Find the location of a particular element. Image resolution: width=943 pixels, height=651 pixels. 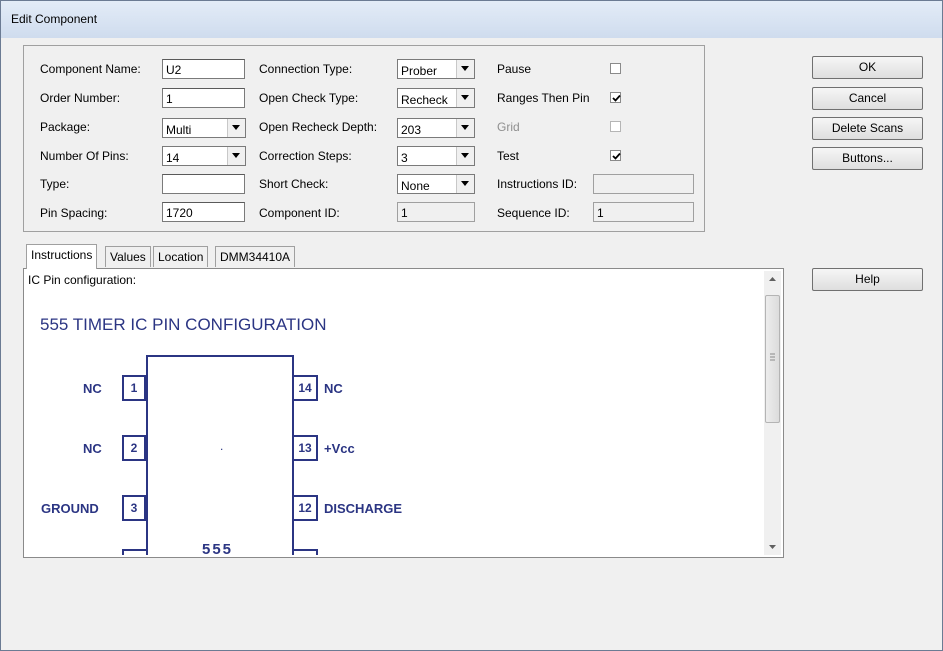

ranges-then-pin-checkbox is located at coordinates (615, 97).